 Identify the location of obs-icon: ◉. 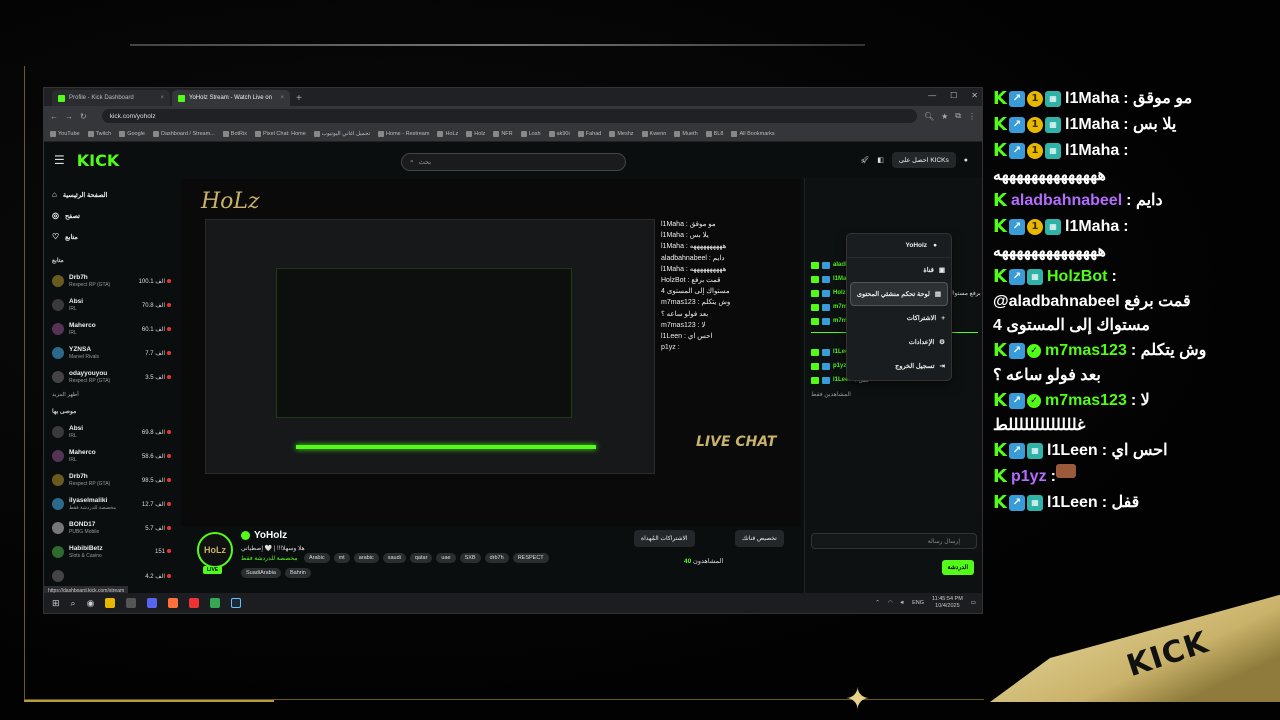
(91, 603).